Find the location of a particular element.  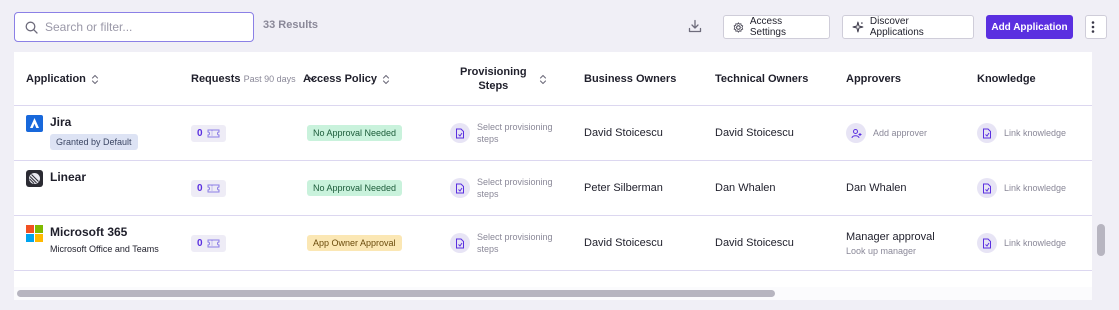

column-technical-owners-label: Technical Owners is located at coordinates (762, 79).